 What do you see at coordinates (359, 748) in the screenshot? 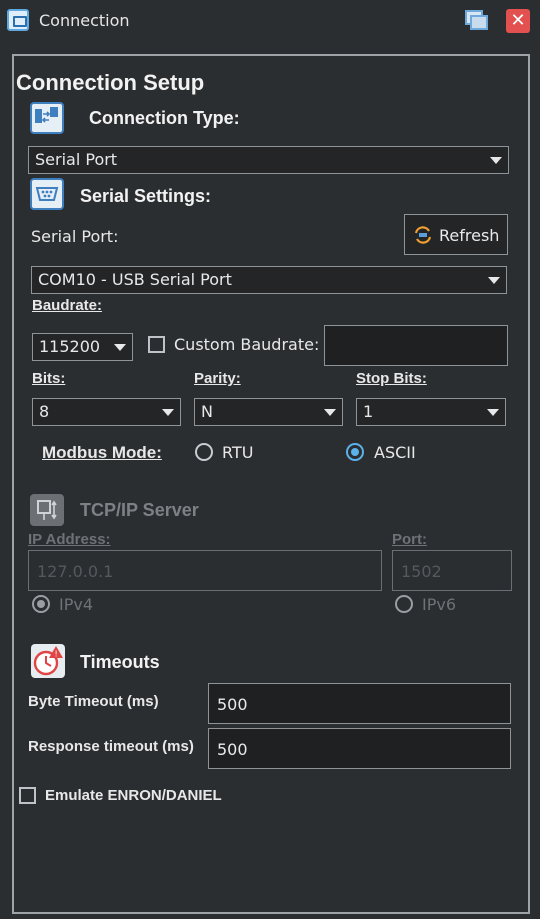
I see `response-timeout-input: 500` at bounding box center [359, 748].